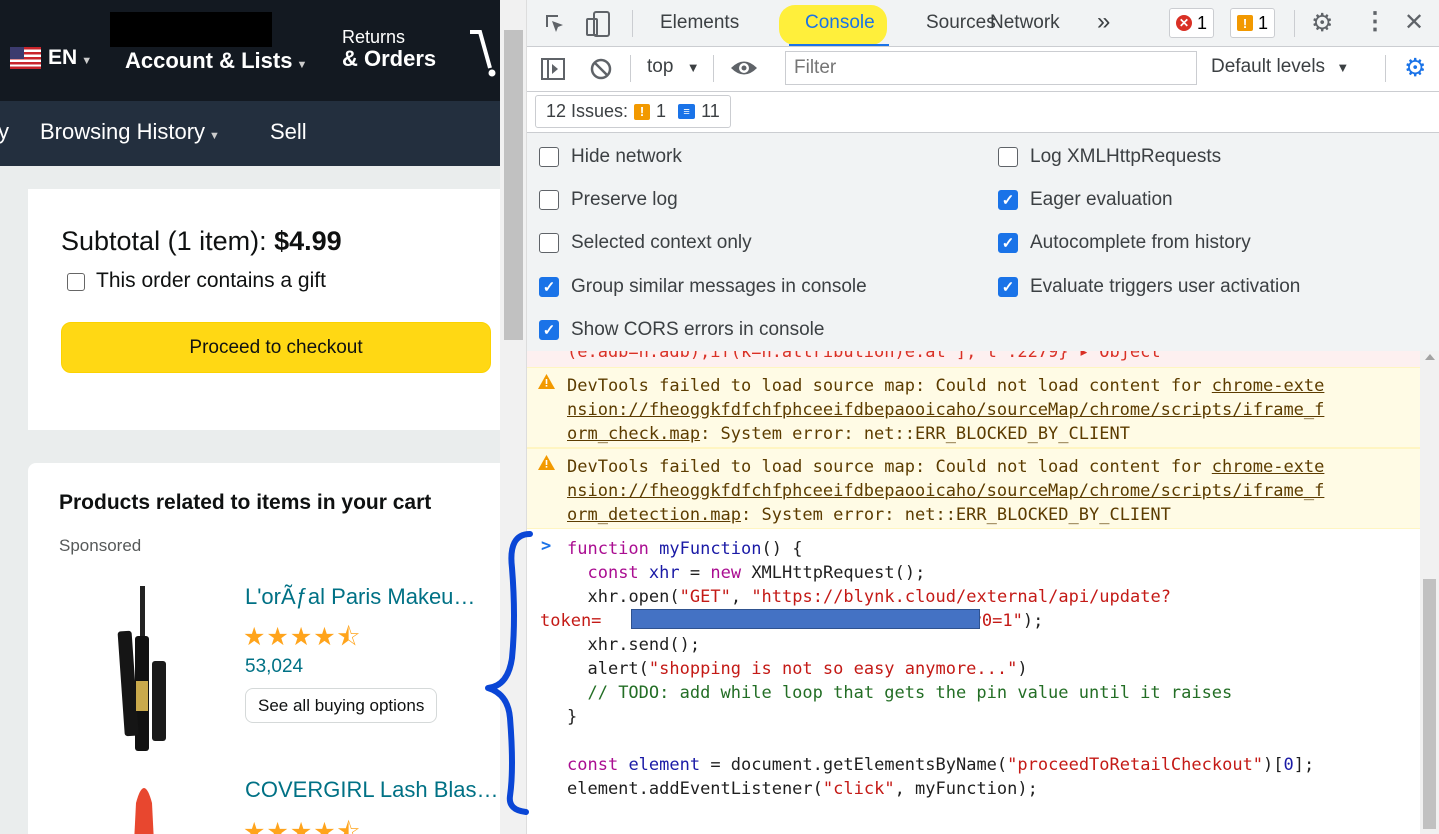  I want to click on code-token: );, so click(1033, 621).